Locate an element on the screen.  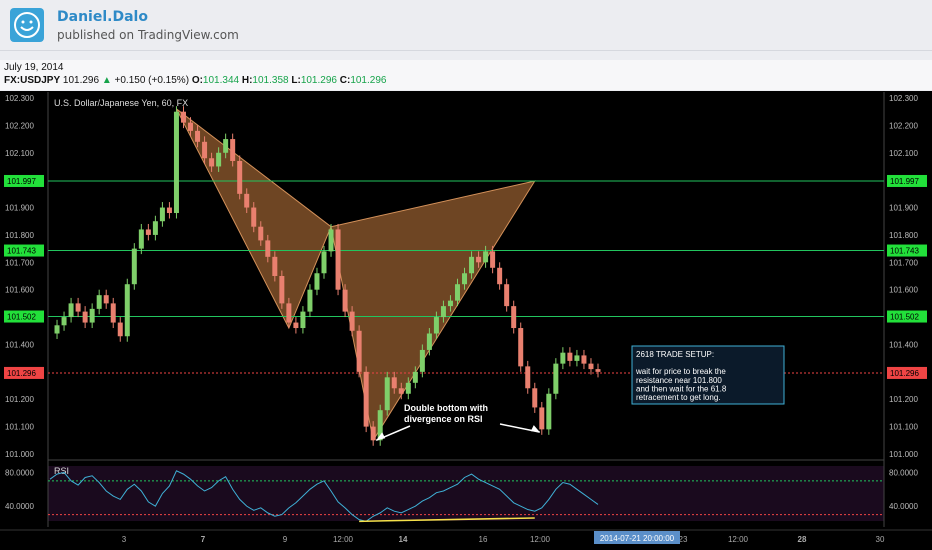
y-tick-right: 101.900 is located at coordinates (903, 208).